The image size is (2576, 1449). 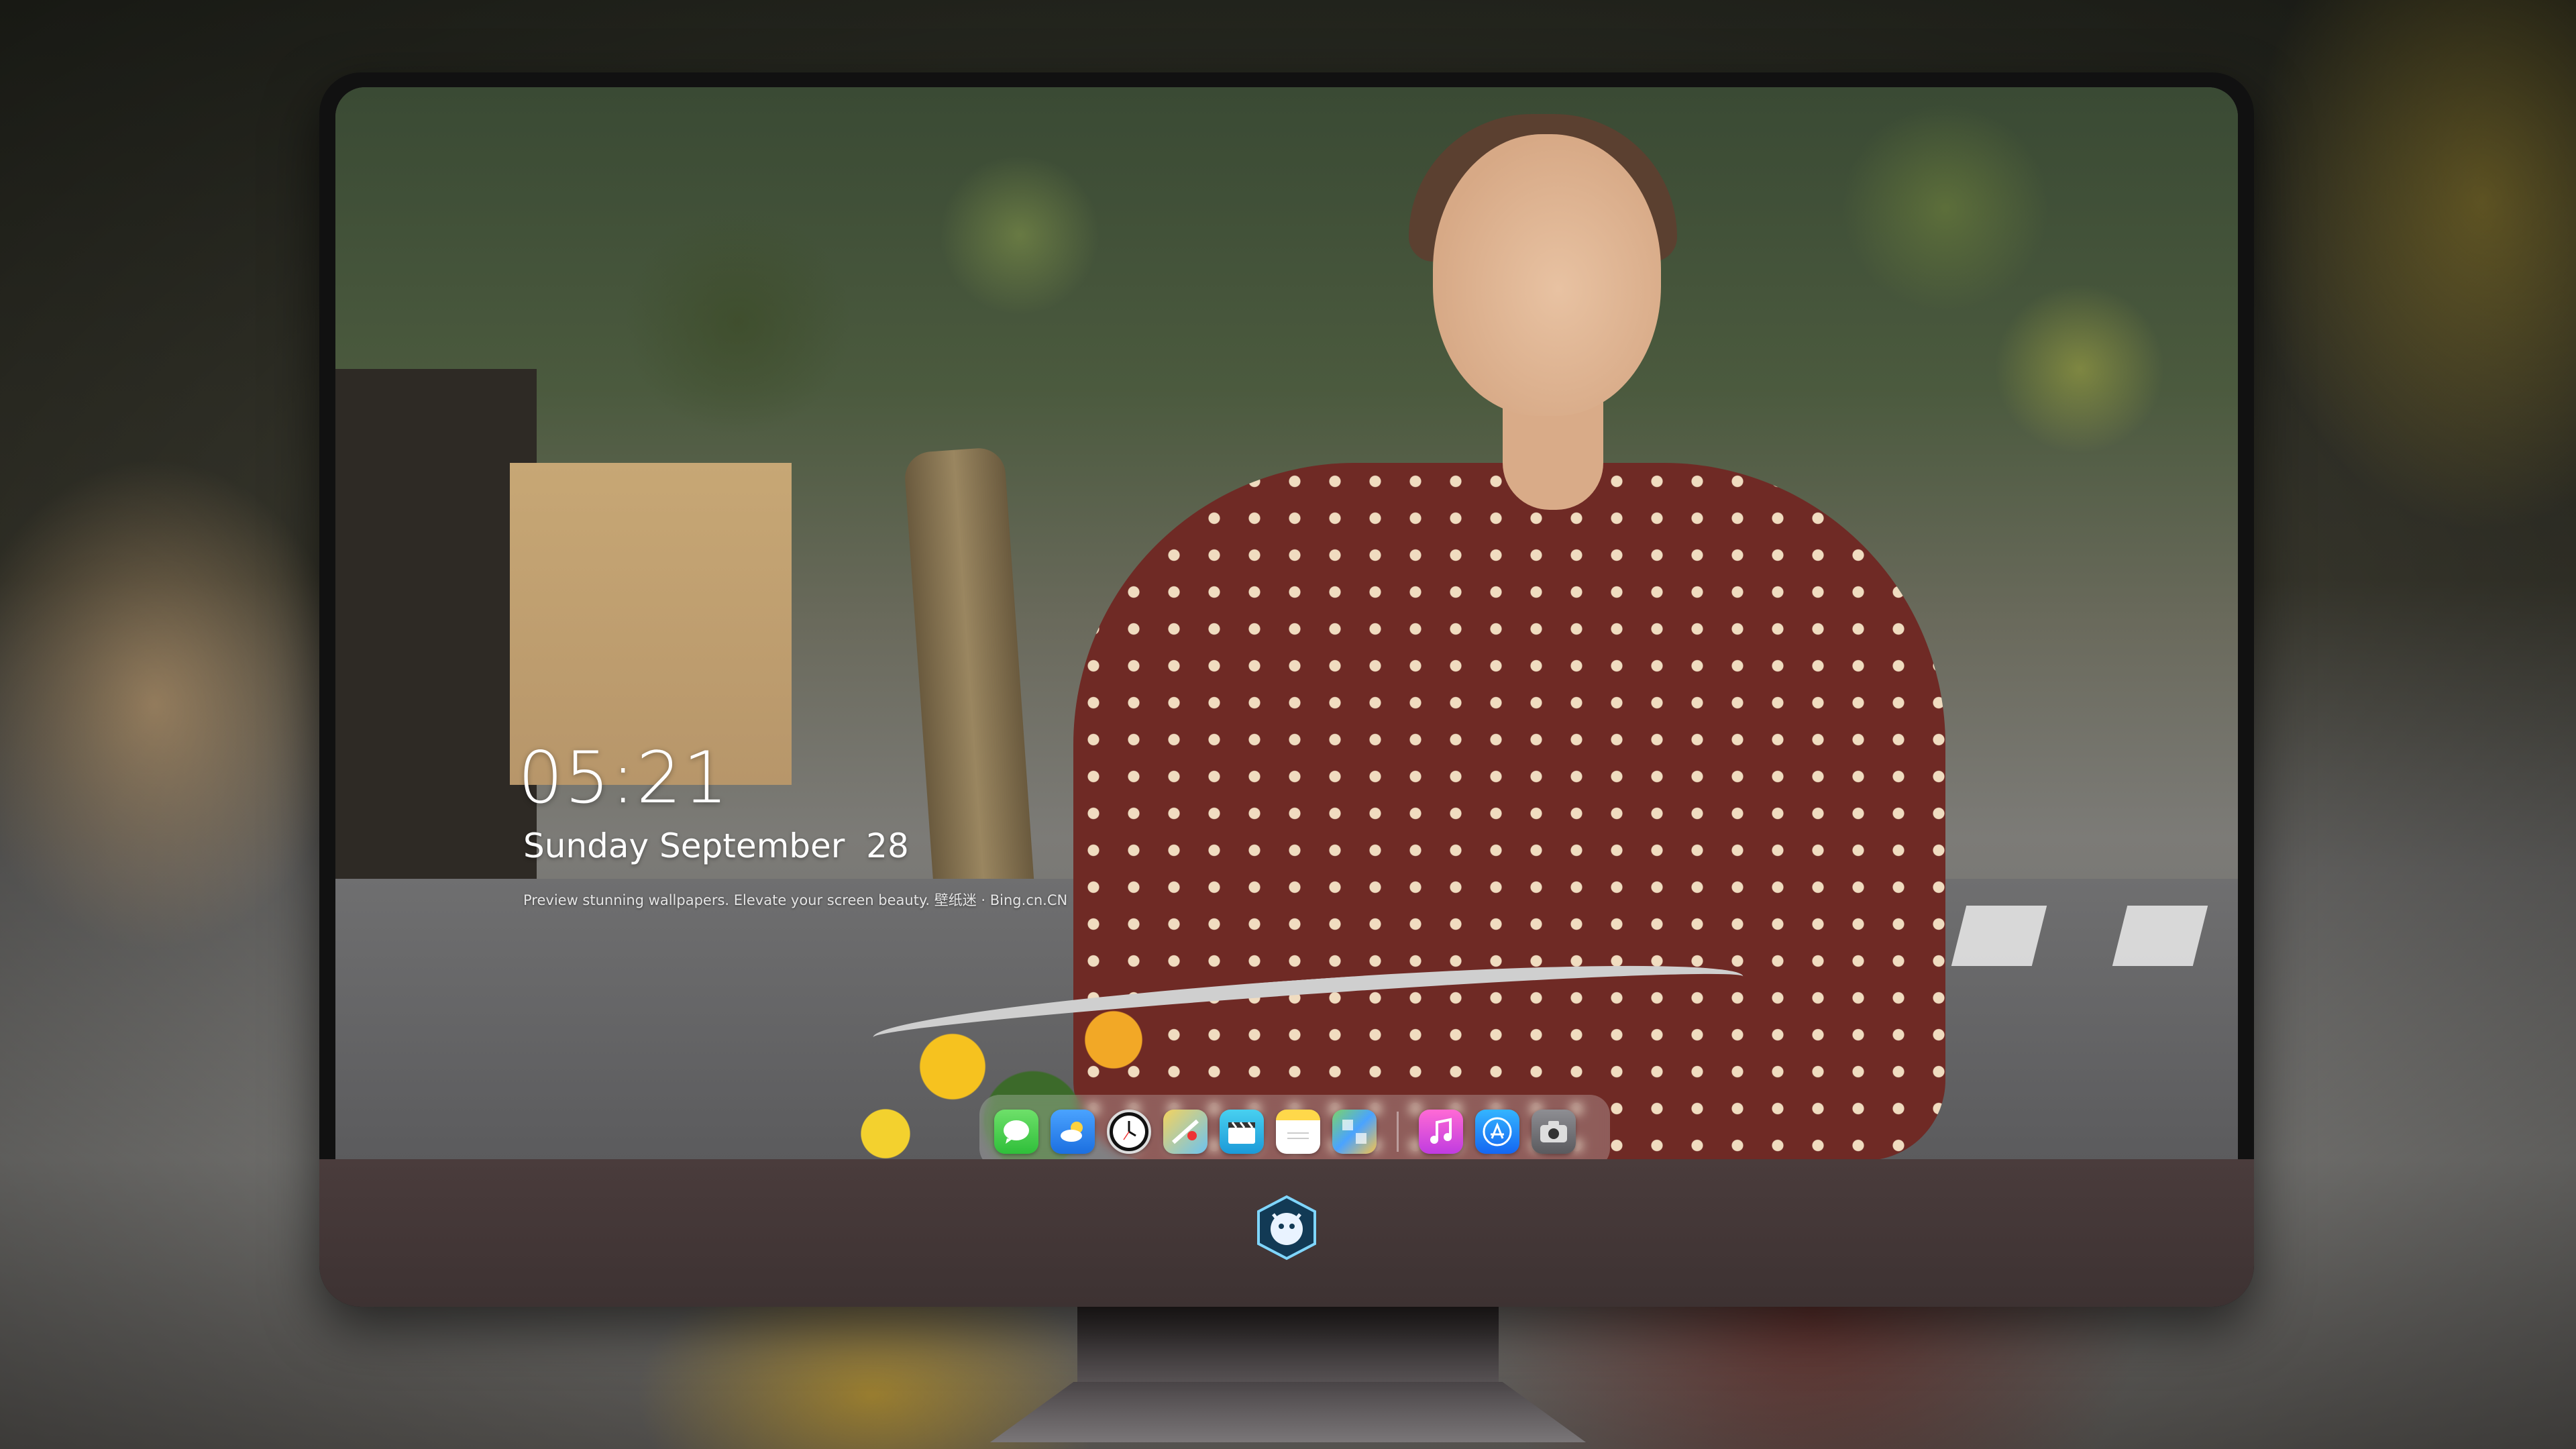 I want to click on photos-icon, so click(x=1354, y=1132).